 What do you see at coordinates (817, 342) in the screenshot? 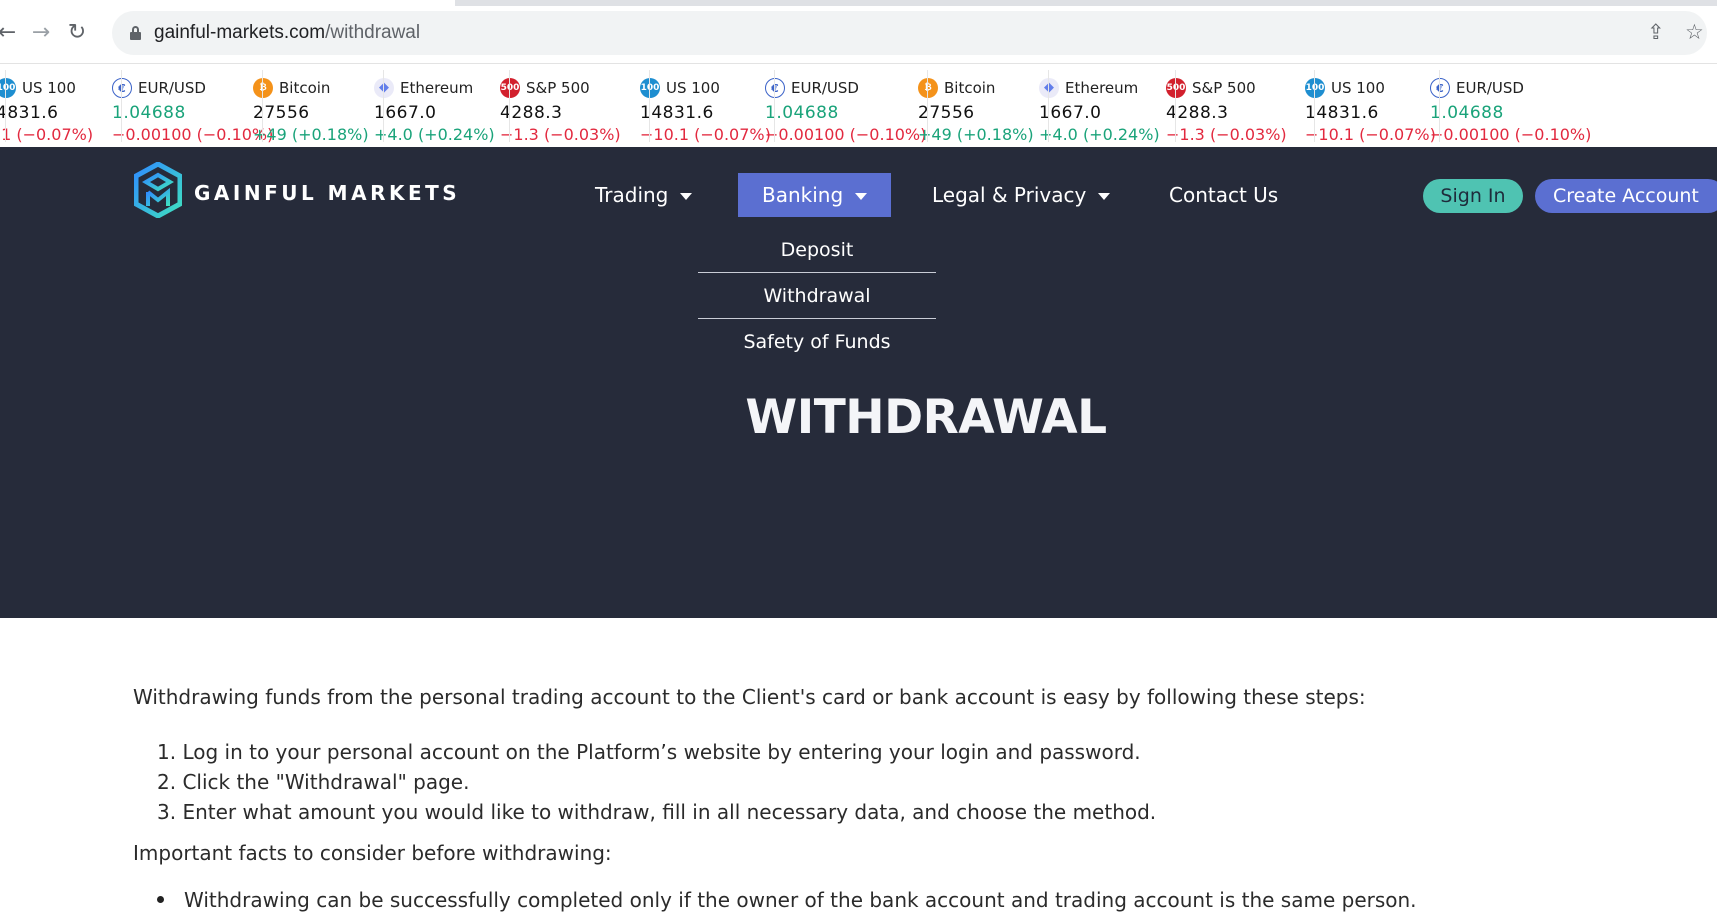
I see `menu-item-safety-of-funds: Safety of Funds` at bounding box center [817, 342].